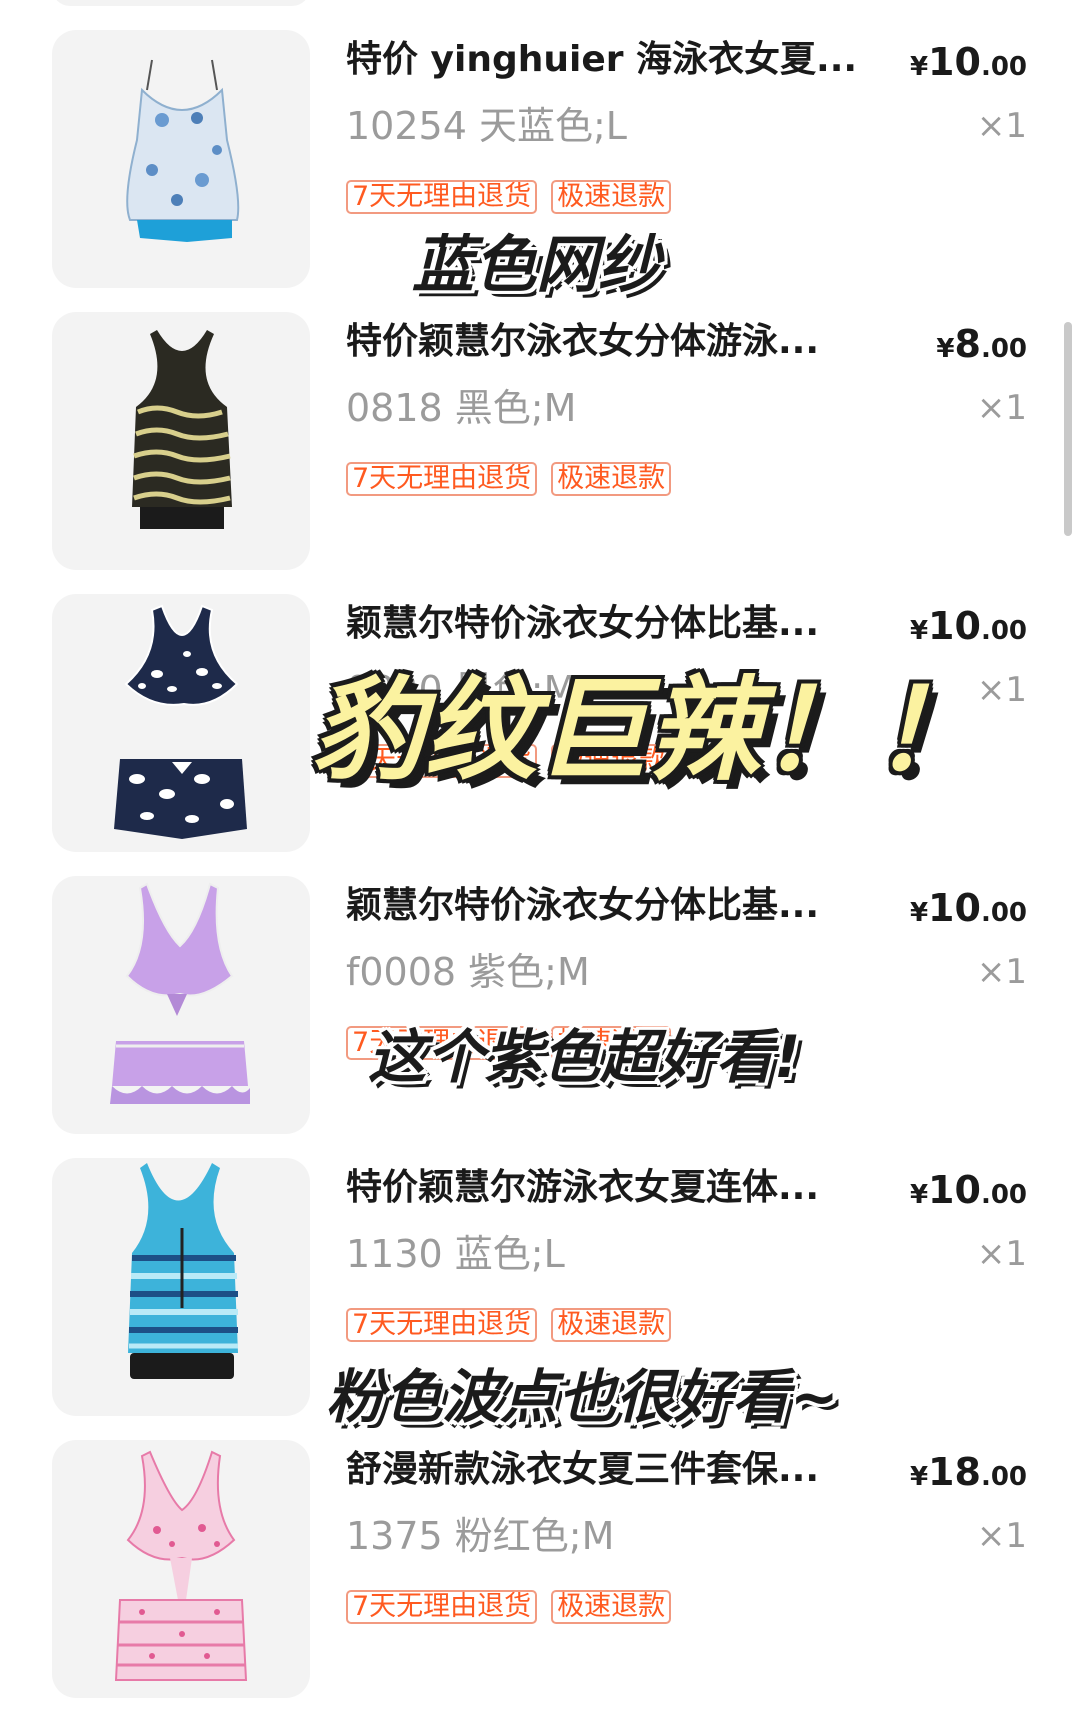 This screenshot has height=1735, width=1080. What do you see at coordinates (181, 159) in the screenshot?
I see `product-image-blue-chiffon-tankini` at bounding box center [181, 159].